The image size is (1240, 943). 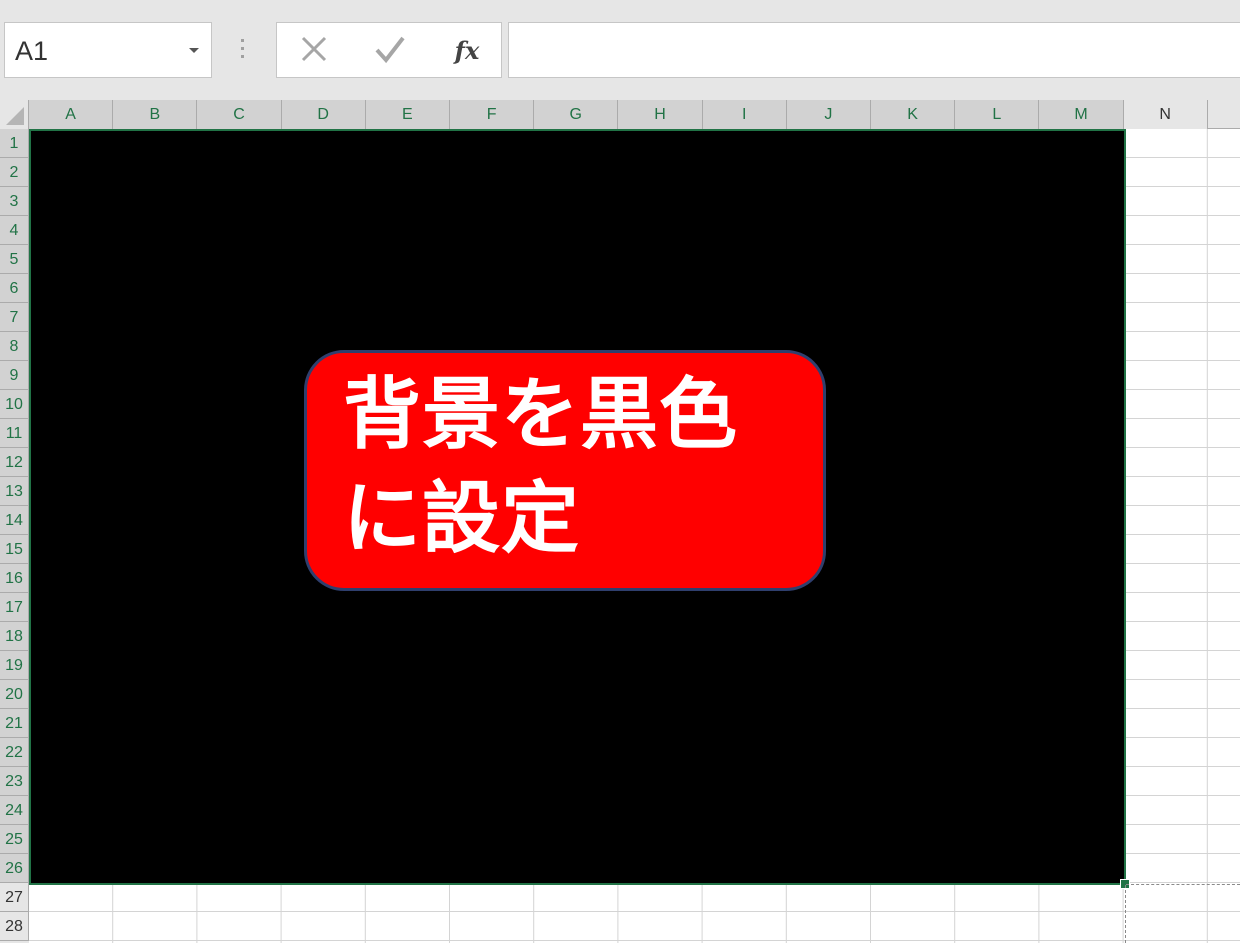 What do you see at coordinates (14, 462) in the screenshot?
I see `row-header-12: 12` at bounding box center [14, 462].